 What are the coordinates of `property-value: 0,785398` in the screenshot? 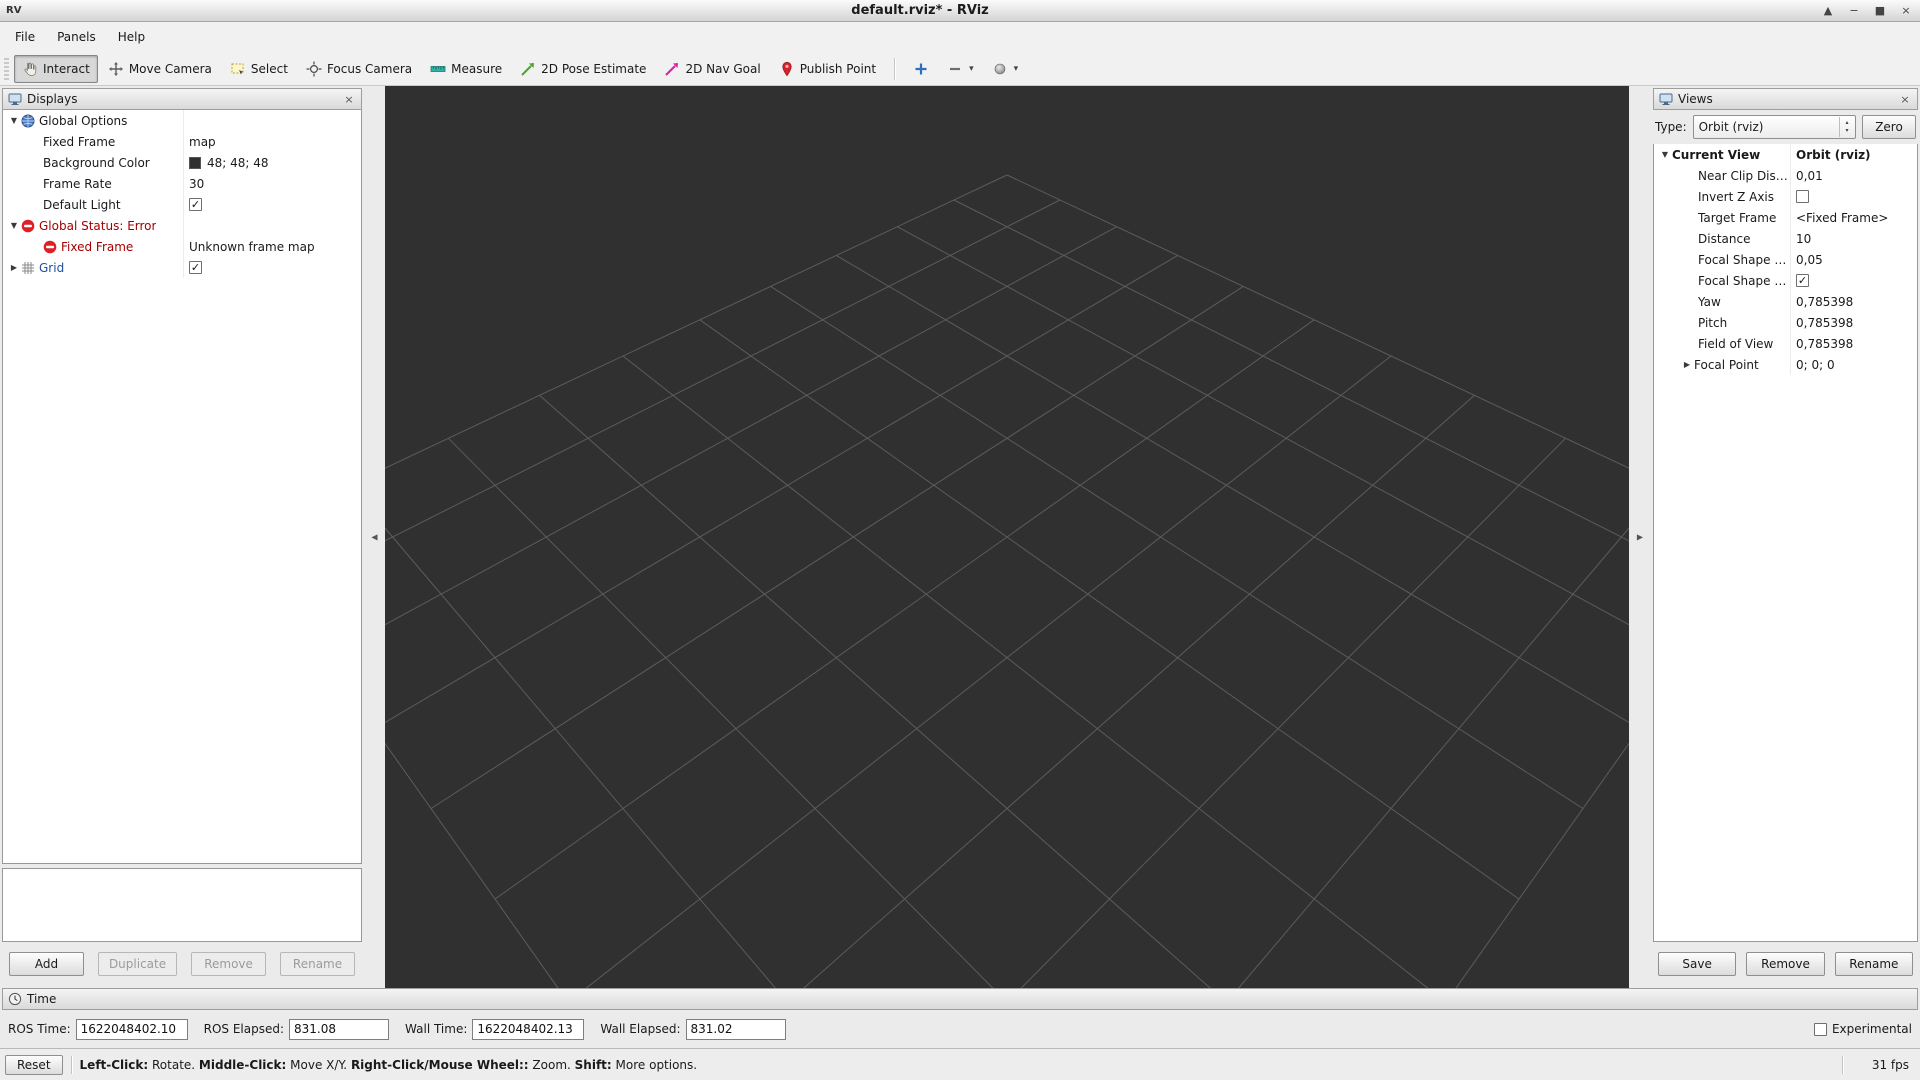 It's located at (1853, 343).